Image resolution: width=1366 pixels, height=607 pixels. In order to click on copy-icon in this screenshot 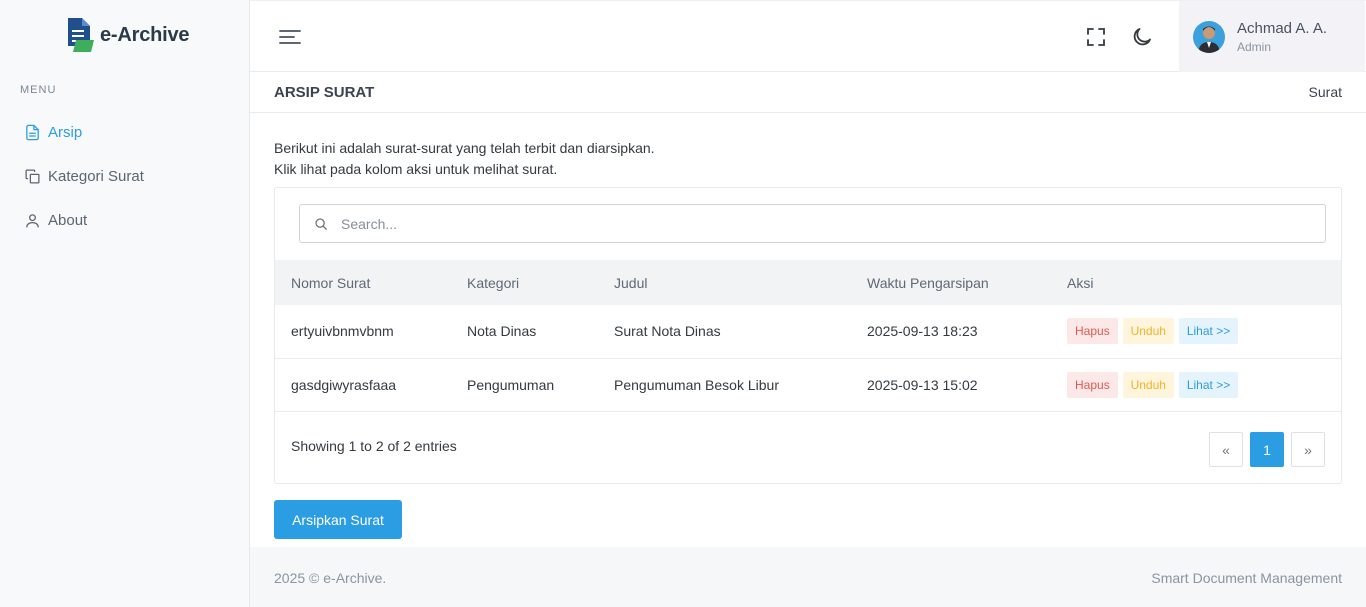, I will do `click(32, 176)`.